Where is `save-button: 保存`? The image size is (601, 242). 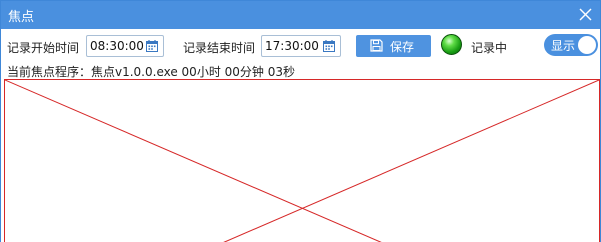 save-button: 保存 is located at coordinates (393, 46).